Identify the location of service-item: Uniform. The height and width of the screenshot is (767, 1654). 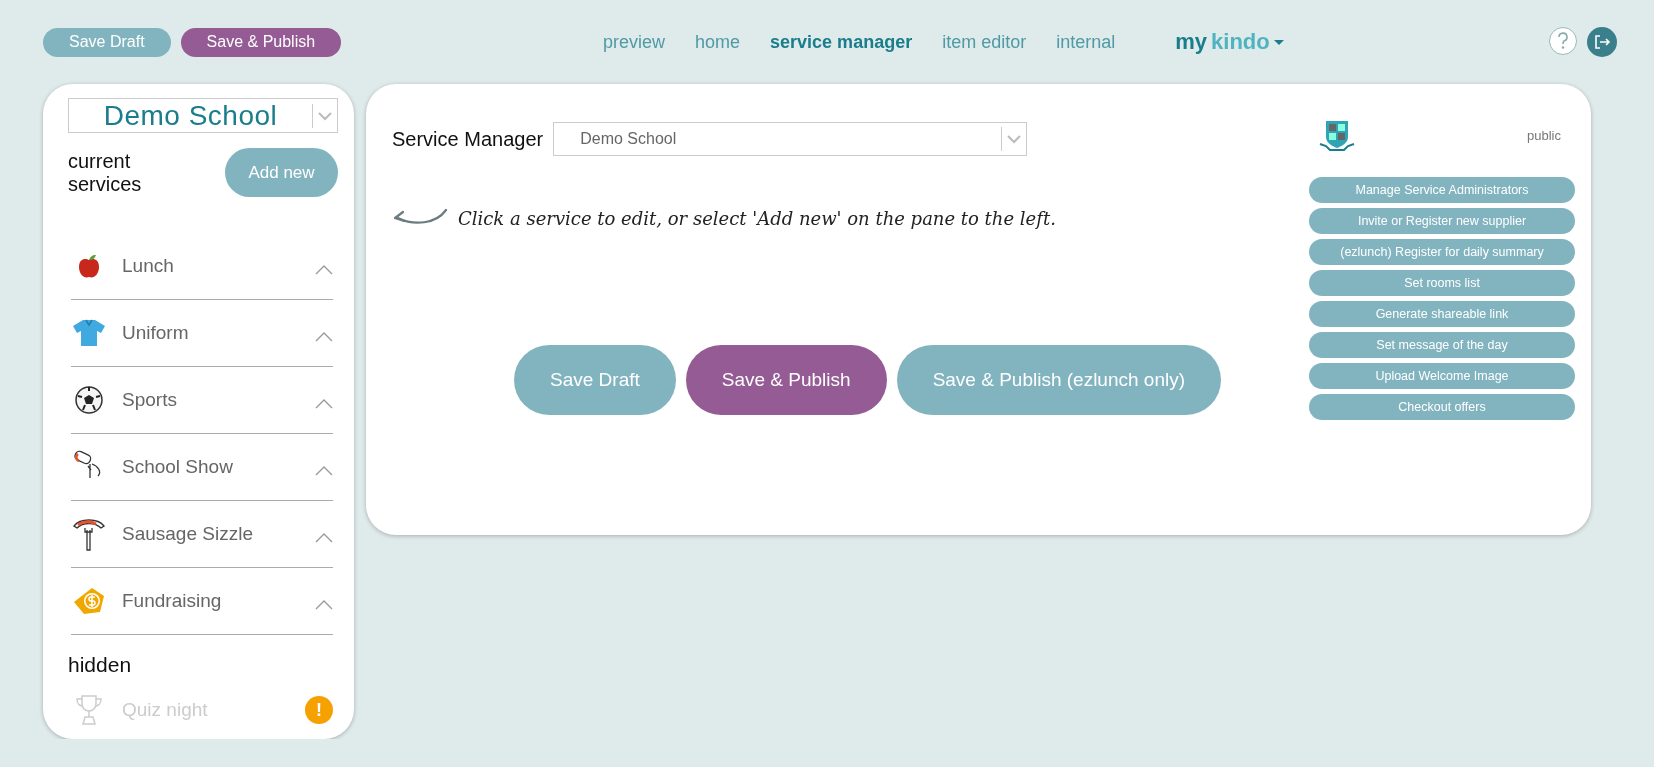
(218, 333).